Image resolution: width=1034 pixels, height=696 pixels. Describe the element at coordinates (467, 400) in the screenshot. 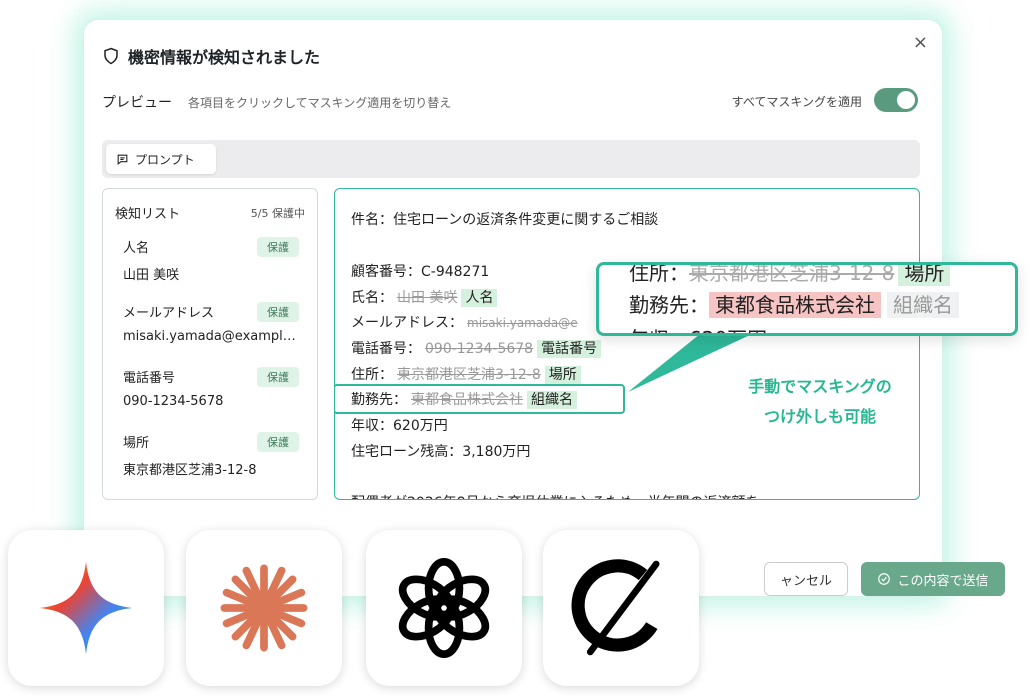

I see `masked-work: 東都食品株式会社` at that location.